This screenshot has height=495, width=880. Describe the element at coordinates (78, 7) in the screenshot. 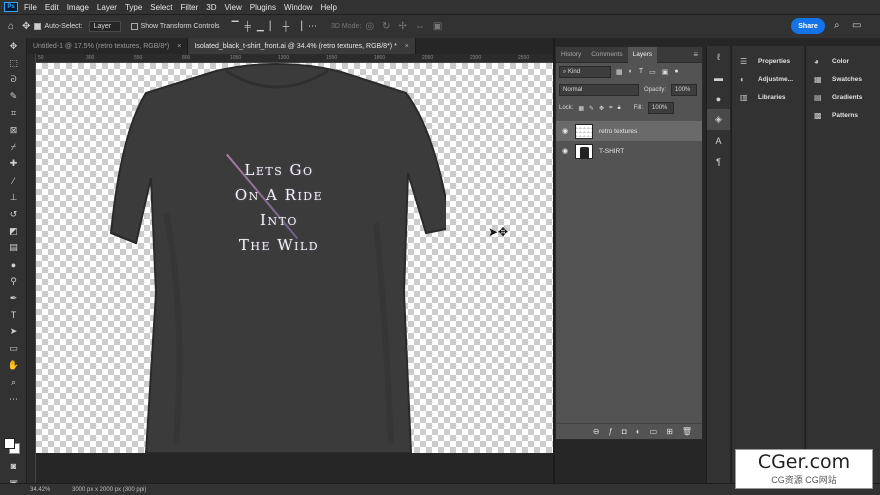

I see `menu-image: Image` at that location.